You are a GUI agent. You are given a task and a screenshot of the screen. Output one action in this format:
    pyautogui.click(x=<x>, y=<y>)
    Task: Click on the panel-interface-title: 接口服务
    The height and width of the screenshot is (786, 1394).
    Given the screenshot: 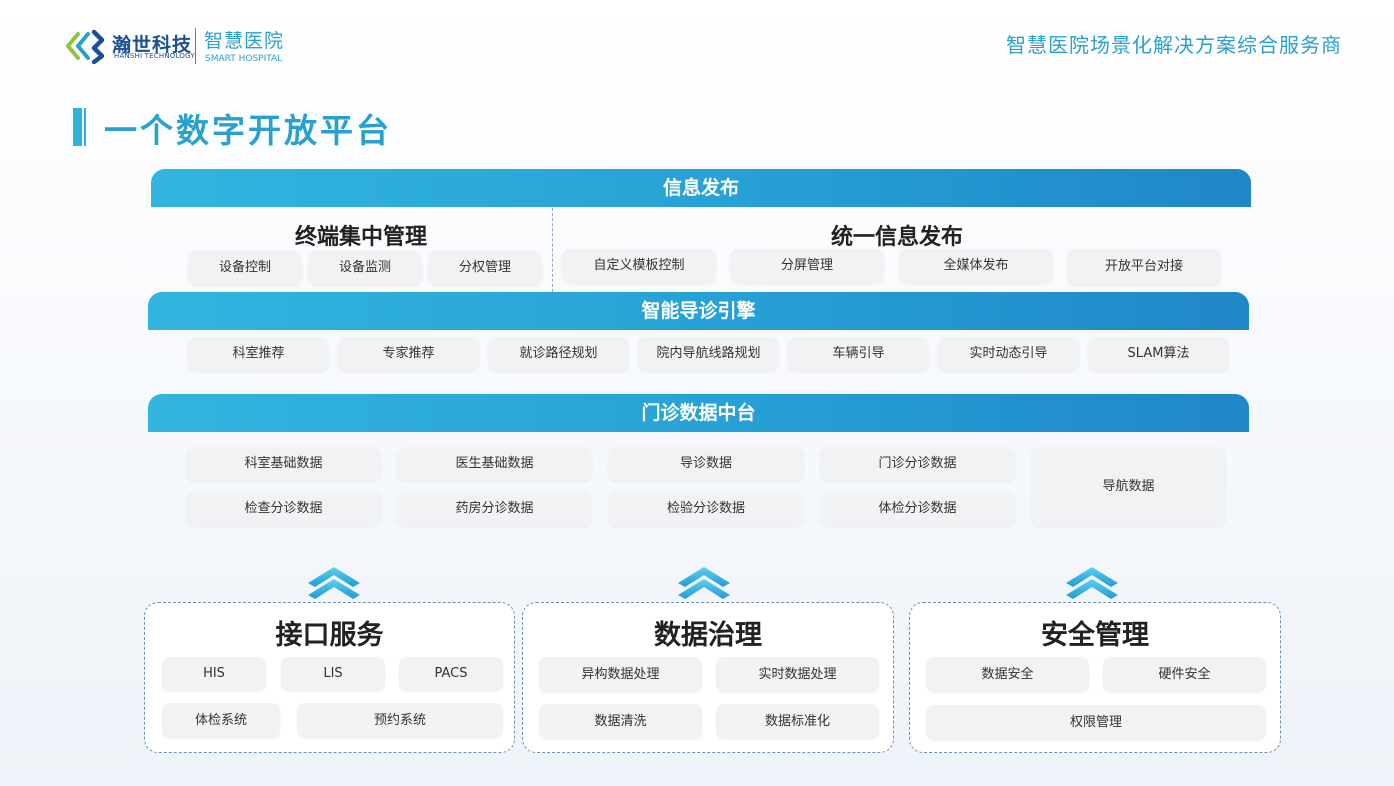 What is the action you would take?
    pyautogui.click(x=329, y=635)
    